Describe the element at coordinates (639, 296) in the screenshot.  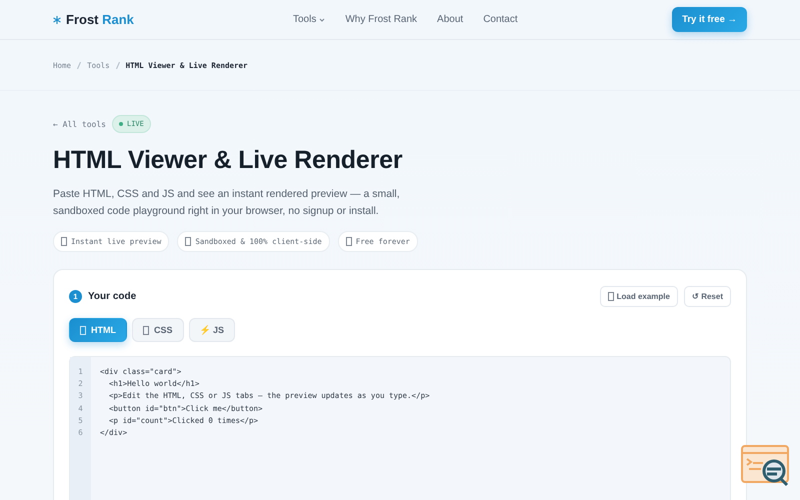
I see `action-button: Load example` at that location.